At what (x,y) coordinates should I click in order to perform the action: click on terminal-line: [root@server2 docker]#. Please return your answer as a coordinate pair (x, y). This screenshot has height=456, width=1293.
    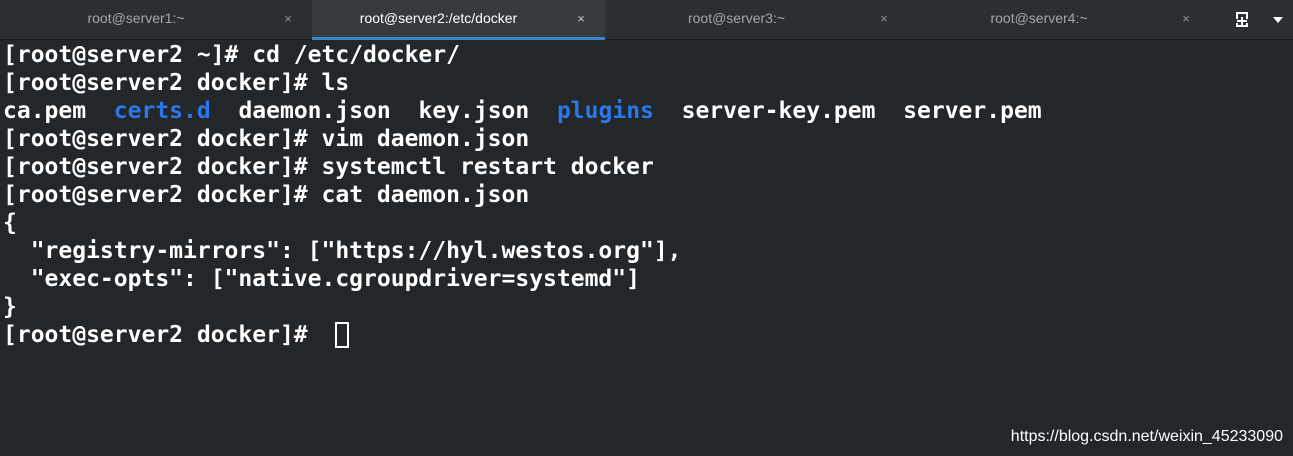
    Looking at the image, I should click on (176, 335).